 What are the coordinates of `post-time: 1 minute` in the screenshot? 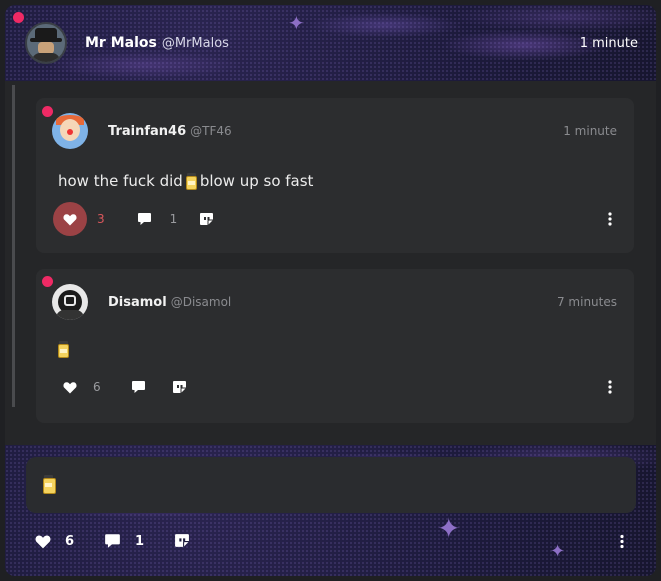 It's located at (608, 43).